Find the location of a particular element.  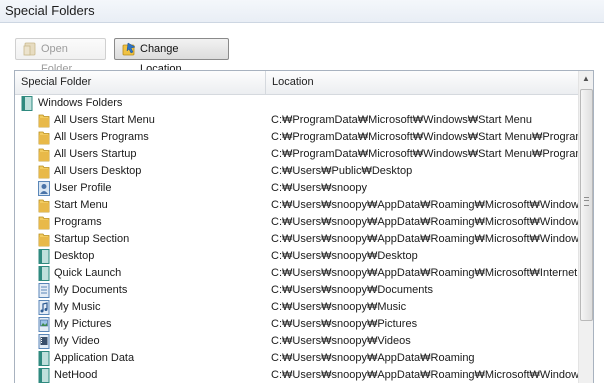

music-icon is located at coordinates (44, 307).